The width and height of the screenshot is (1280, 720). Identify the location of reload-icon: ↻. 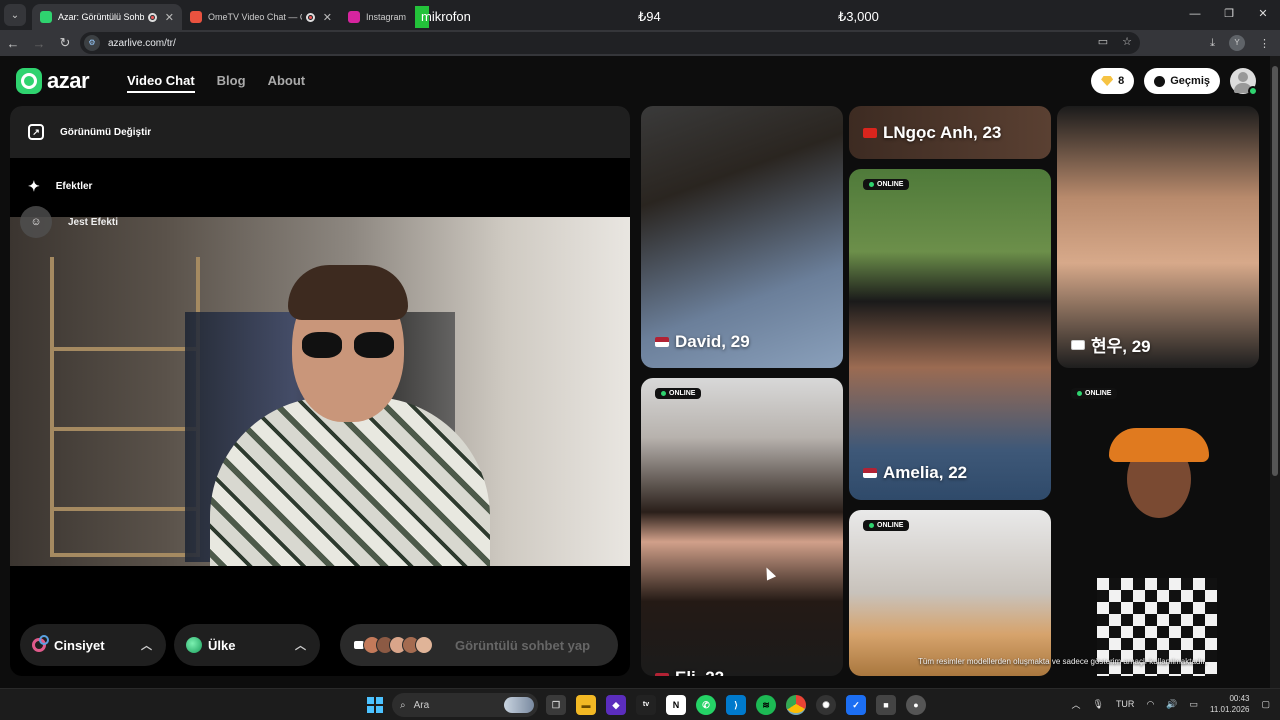
(65, 43).